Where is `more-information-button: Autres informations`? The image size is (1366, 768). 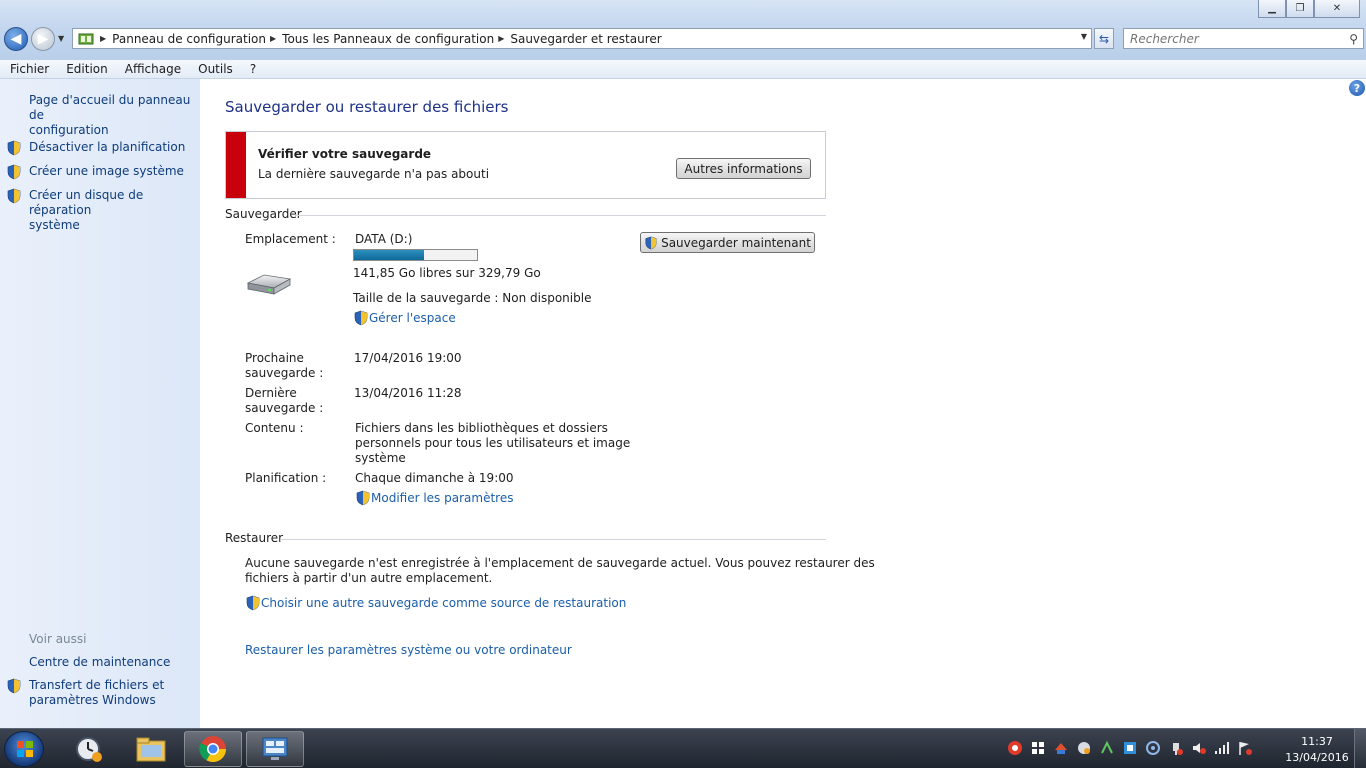
more-information-button: Autres informations is located at coordinates (743, 168).